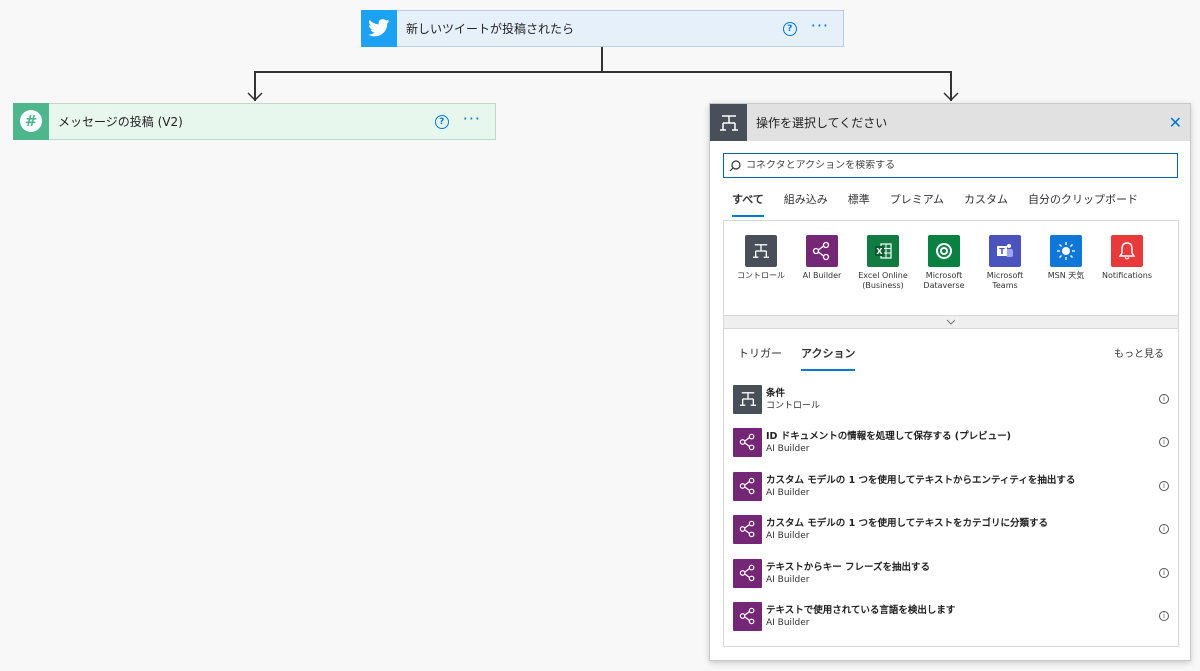  What do you see at coordinates (1066, 251) in the screenshot?
I see `weather-icon` at bounding box center [1066, 251].